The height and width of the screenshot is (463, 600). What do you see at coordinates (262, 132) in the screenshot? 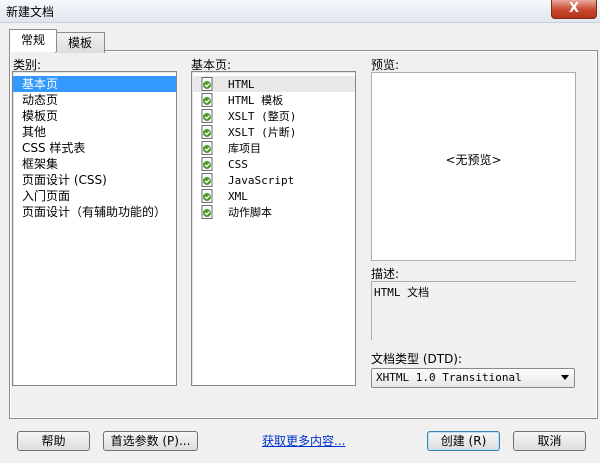
I see `page-item-label: XSLT (片断)` at bounding box center [262, 132].